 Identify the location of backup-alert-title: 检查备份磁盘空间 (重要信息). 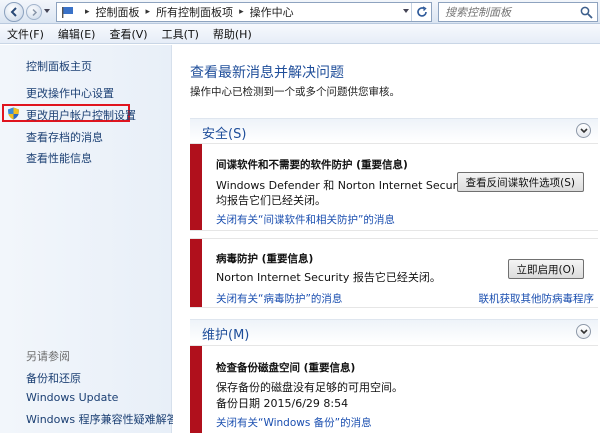
(286, 368).